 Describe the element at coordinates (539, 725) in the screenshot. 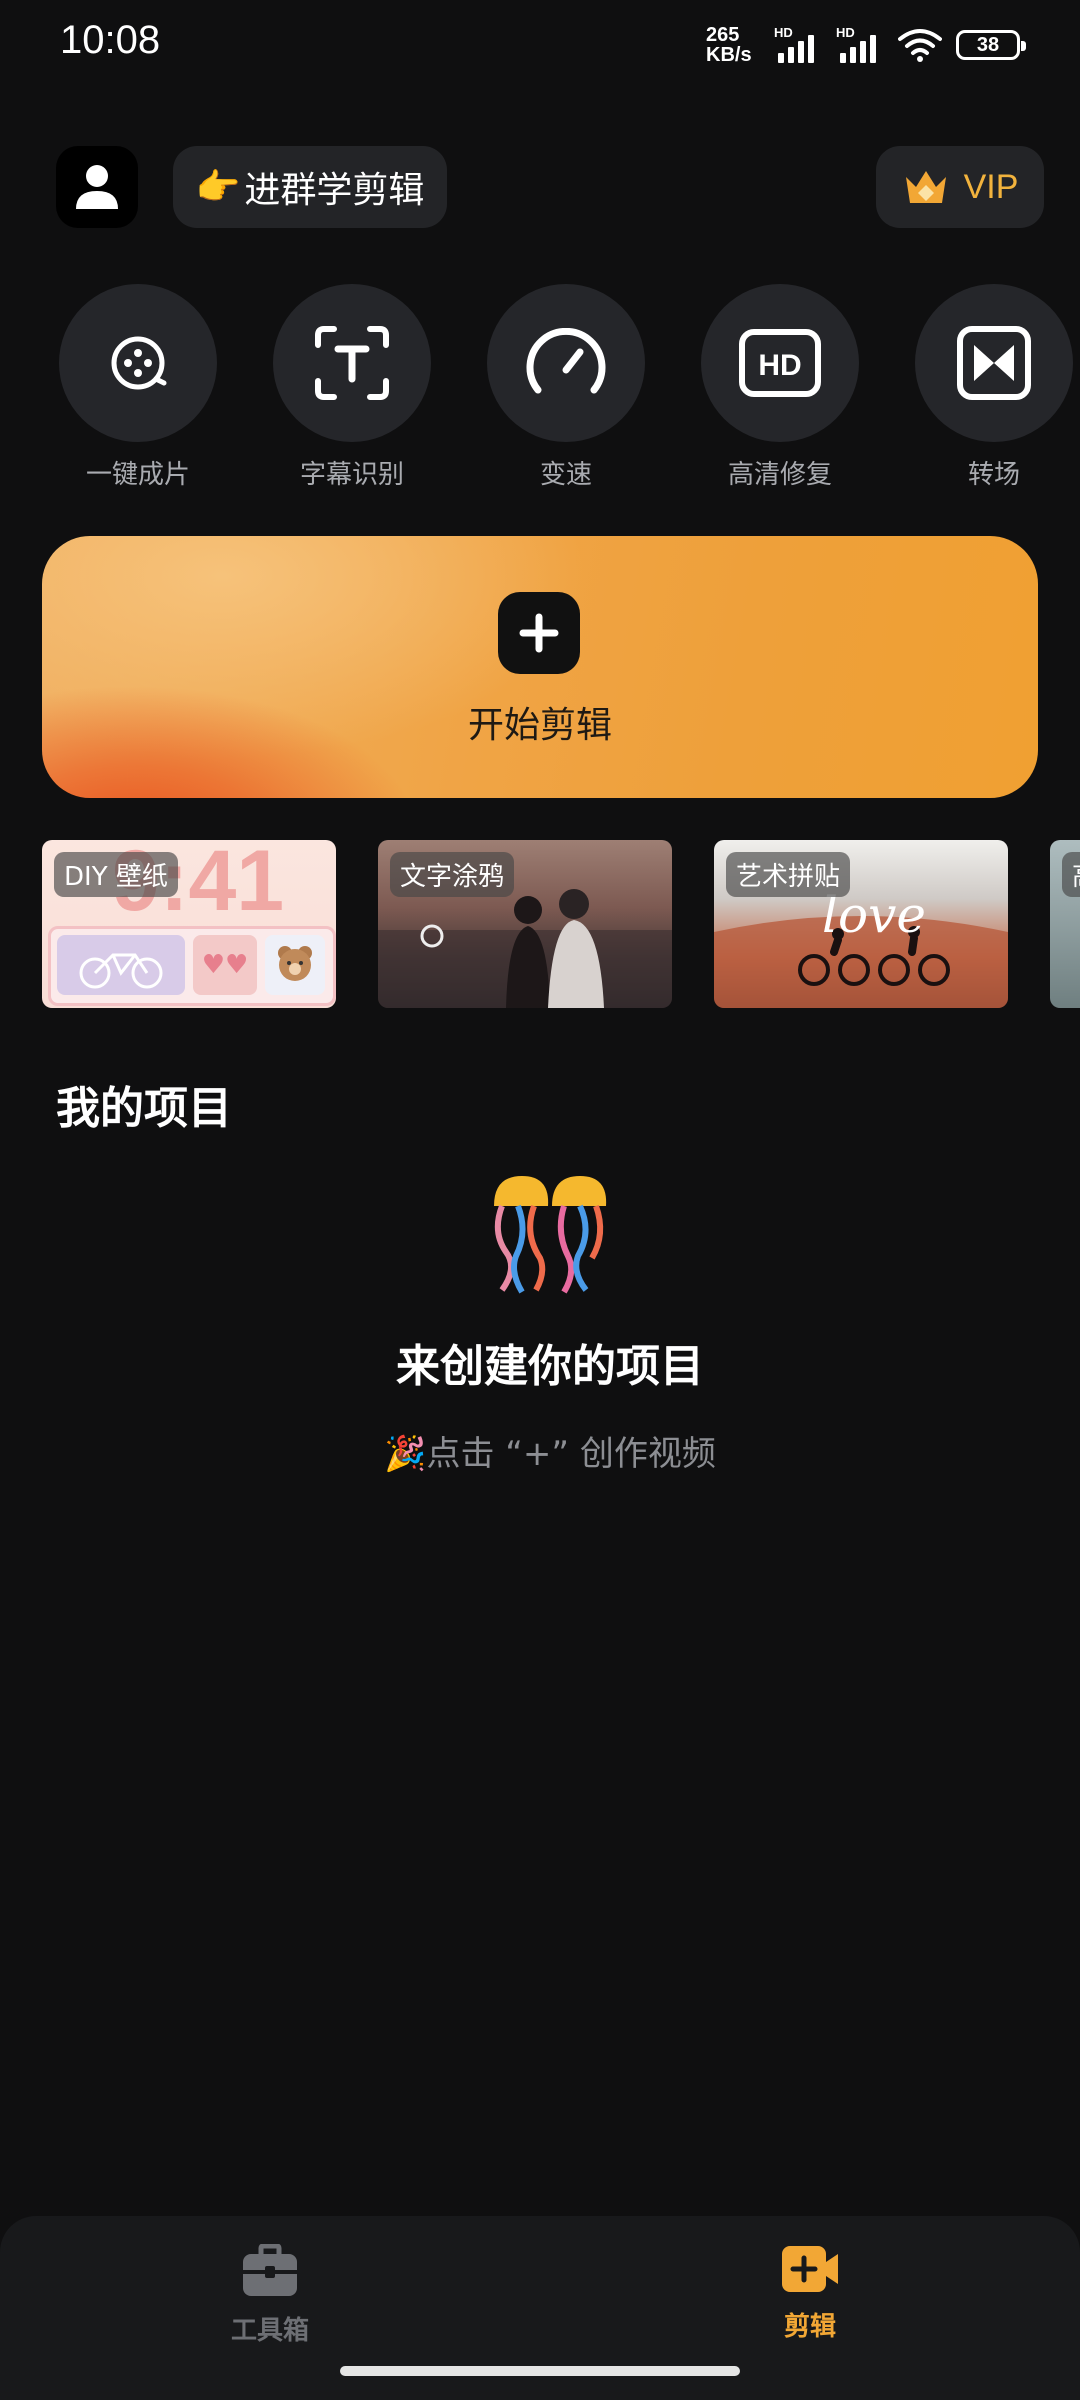

I see `start-editing-label: 开始剪辑` at that location.